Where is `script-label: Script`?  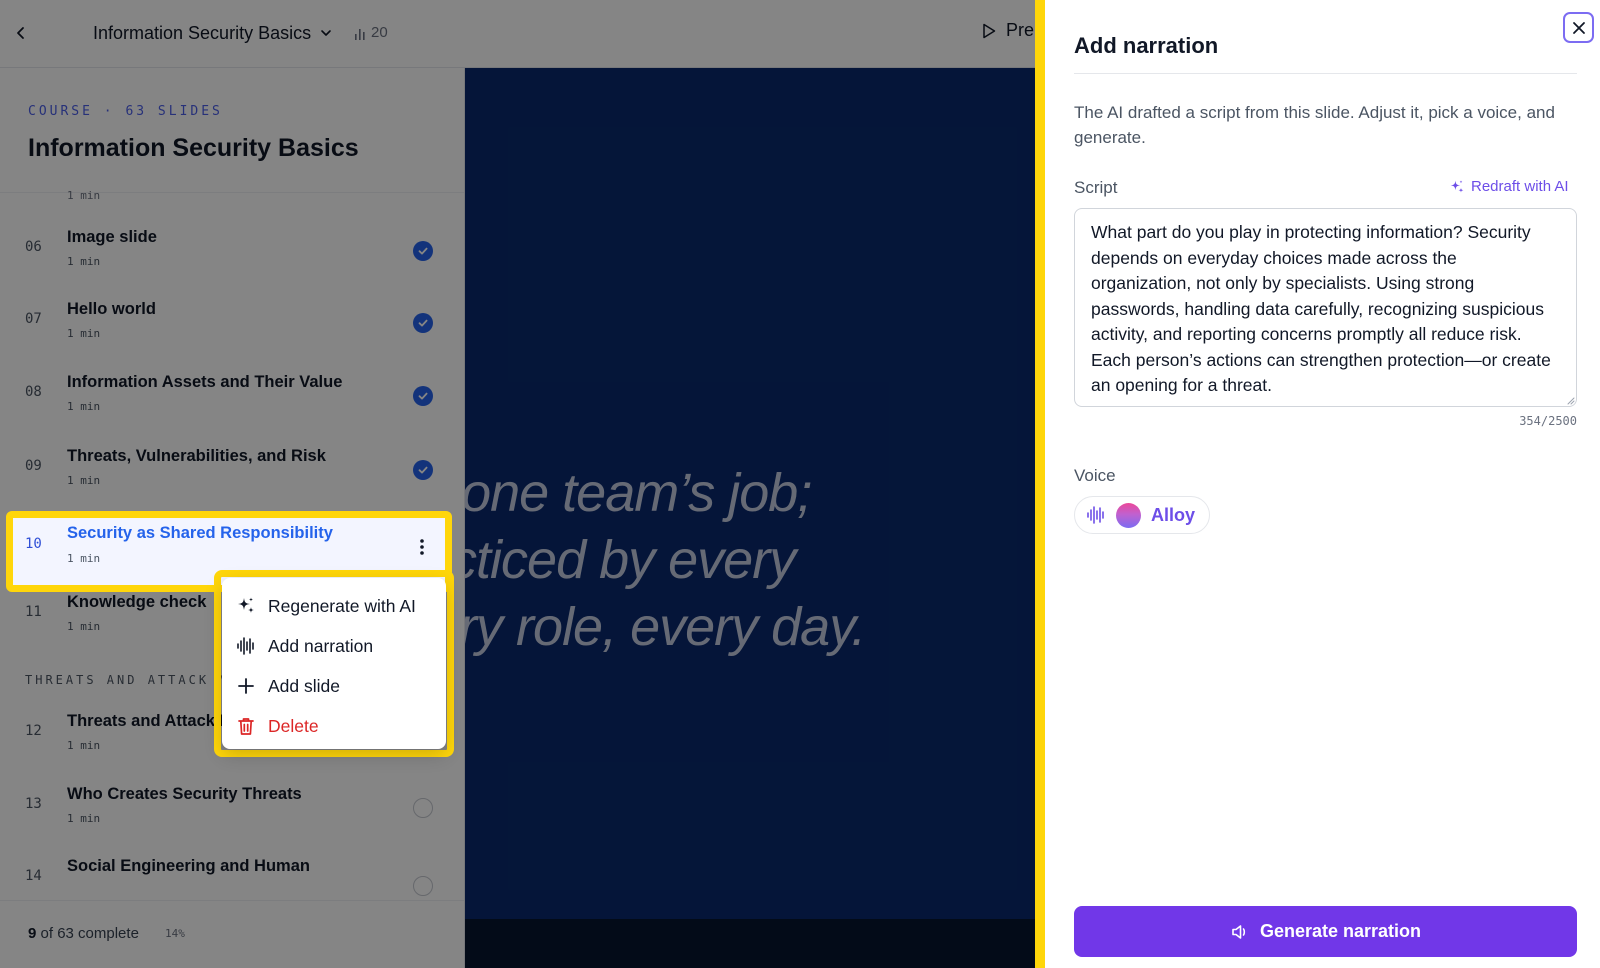
script-label: Script is located at coordinates (1096, 187).